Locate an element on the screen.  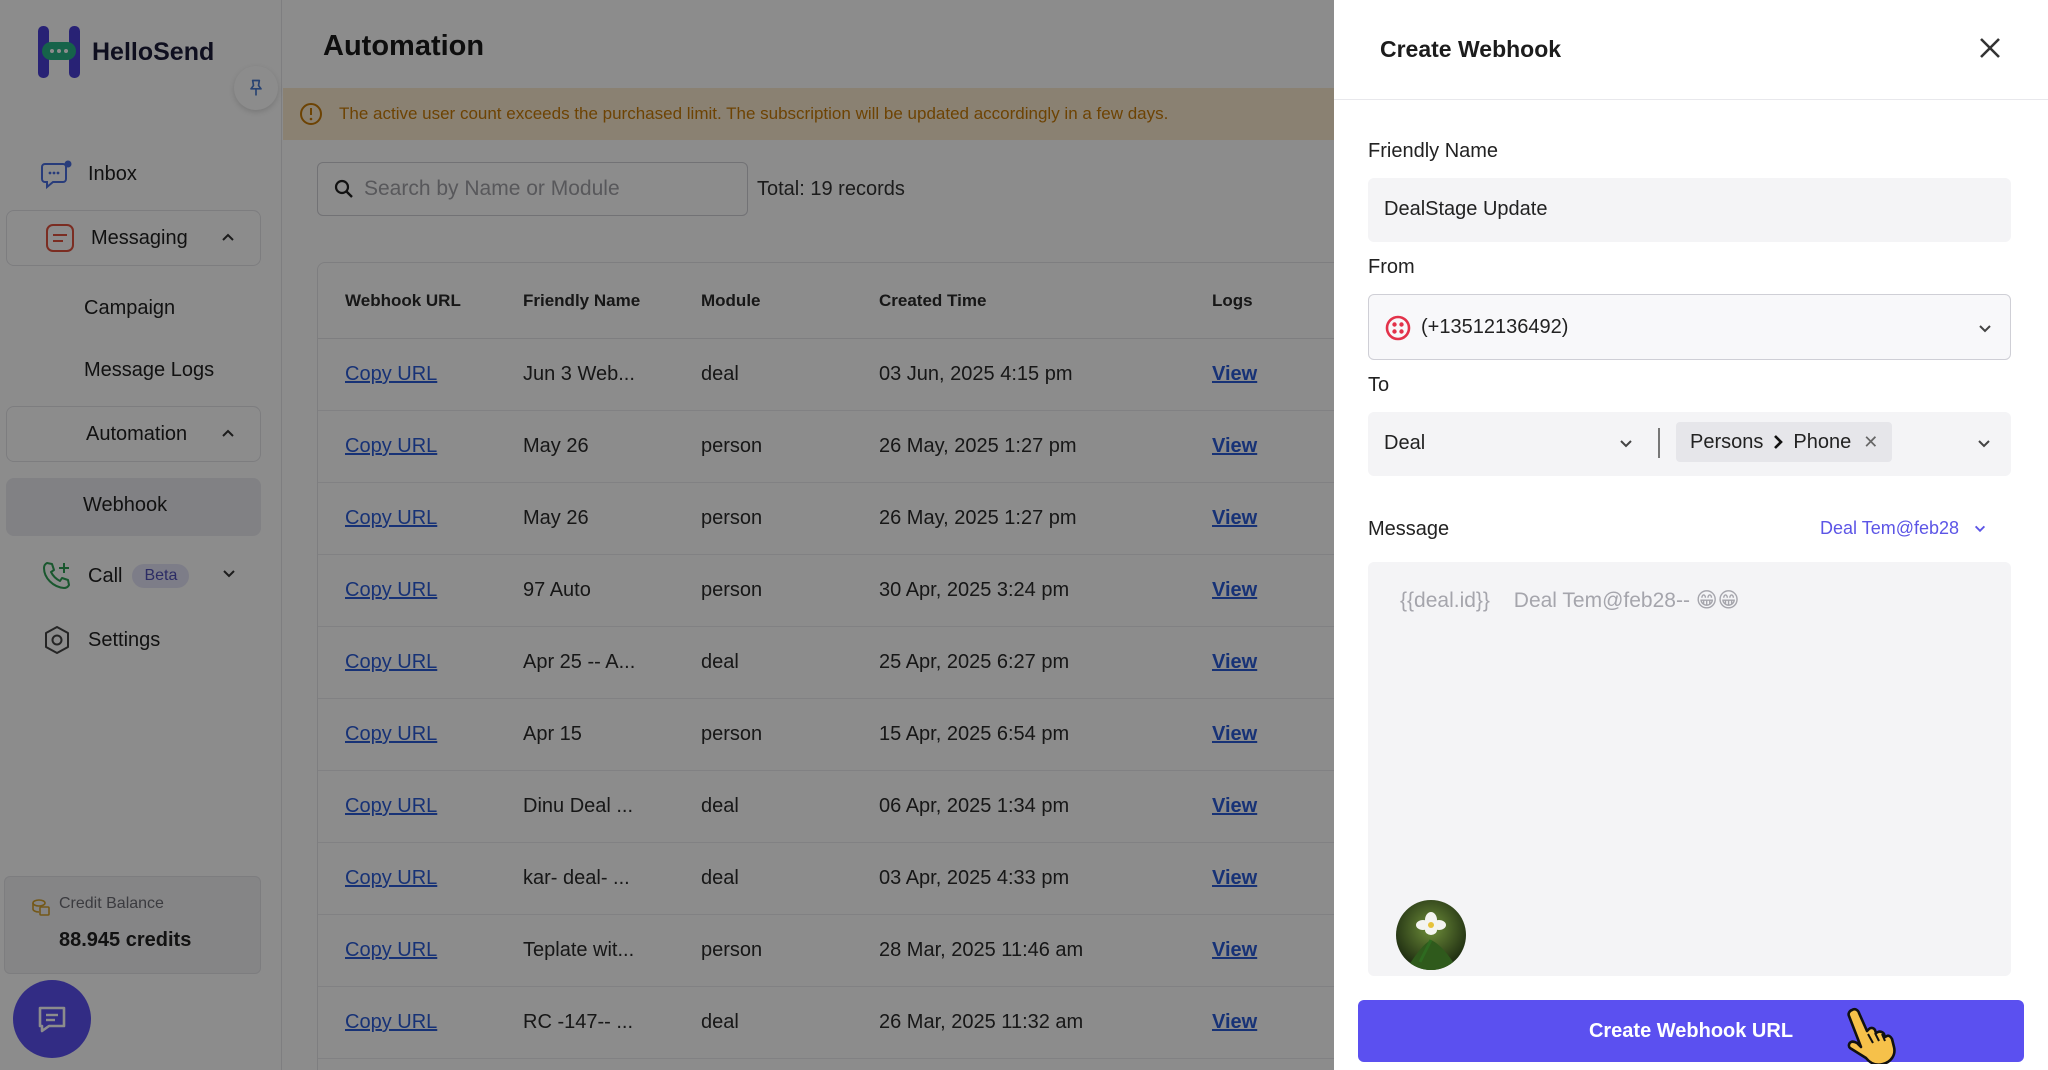
from-label: From is located at coordinates (1391, 267).